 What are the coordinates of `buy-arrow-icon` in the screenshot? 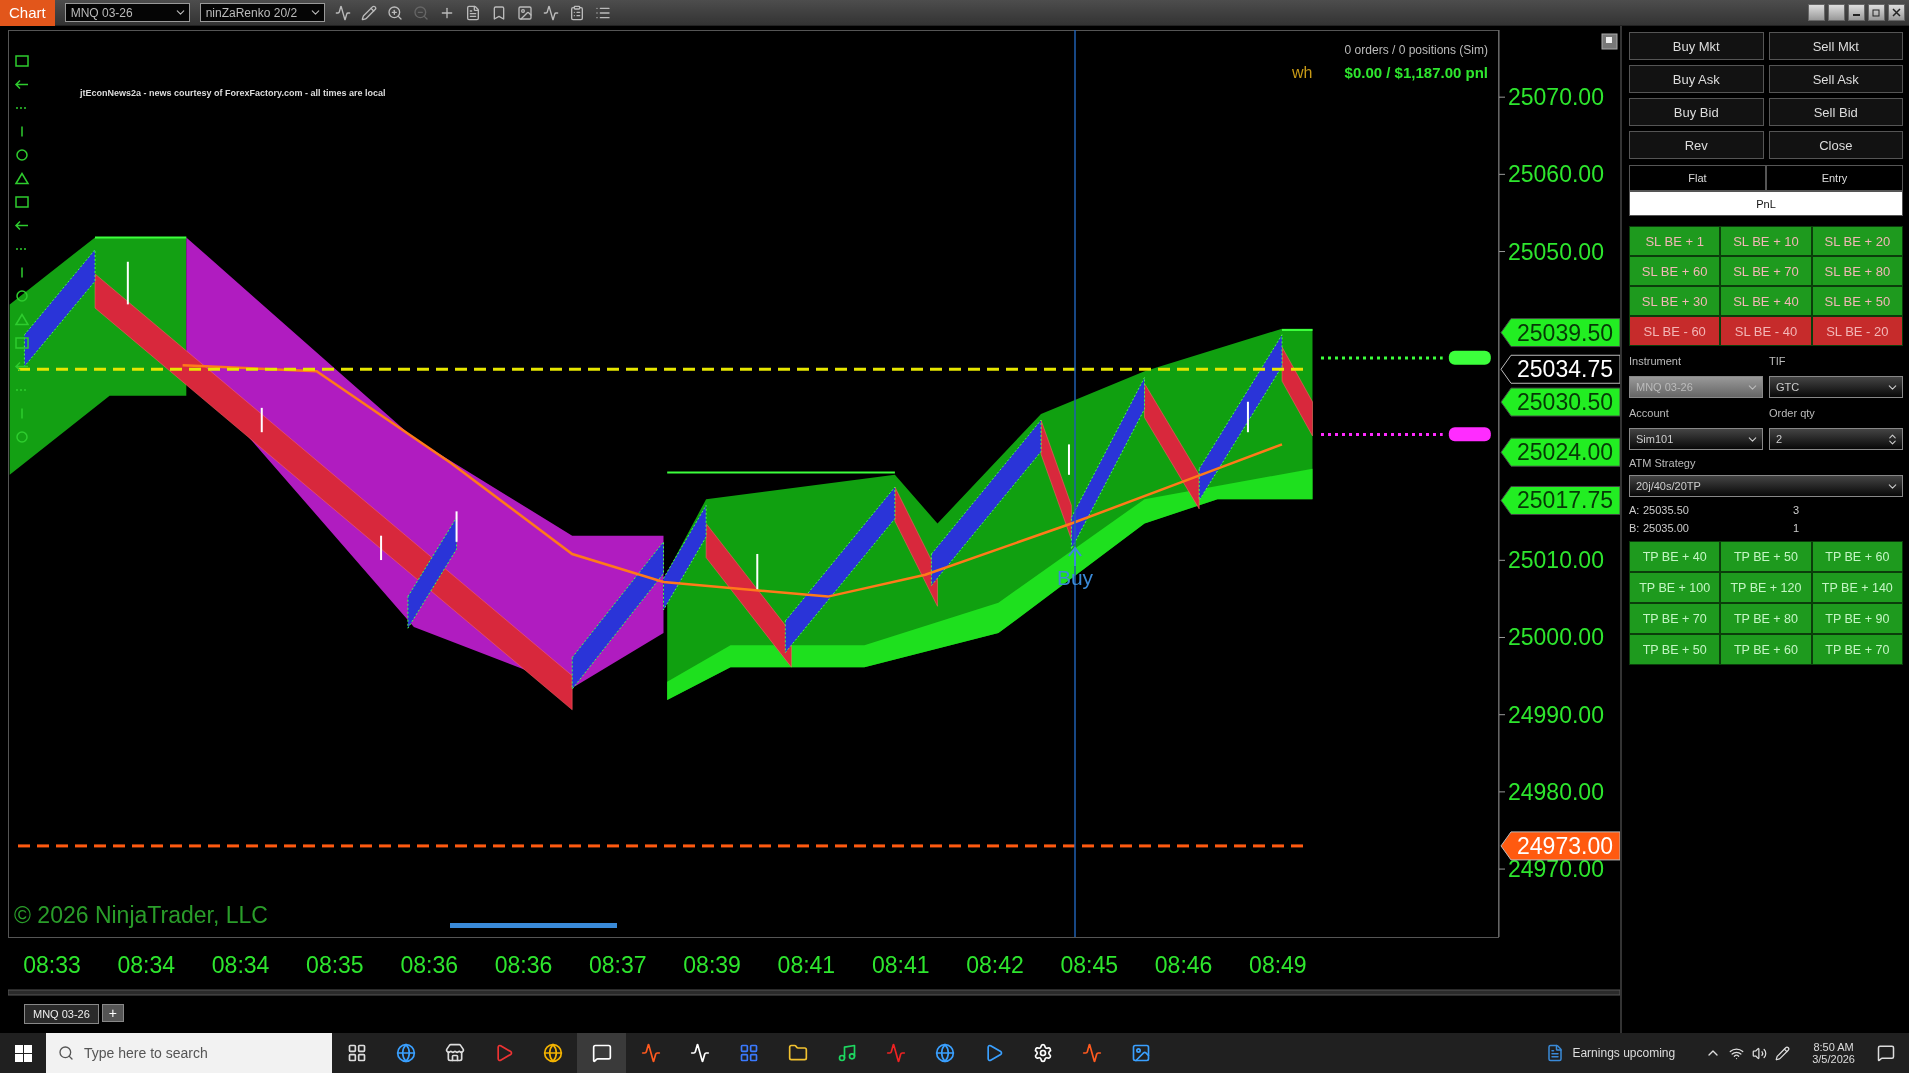 It's located at (1075, 556).